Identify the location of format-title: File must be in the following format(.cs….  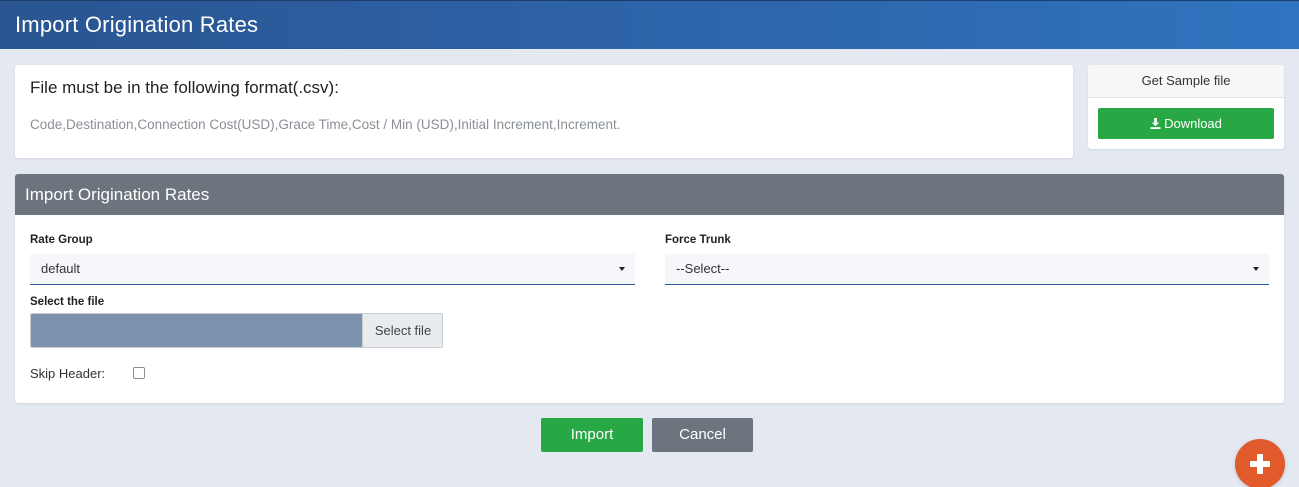
(184, 87).